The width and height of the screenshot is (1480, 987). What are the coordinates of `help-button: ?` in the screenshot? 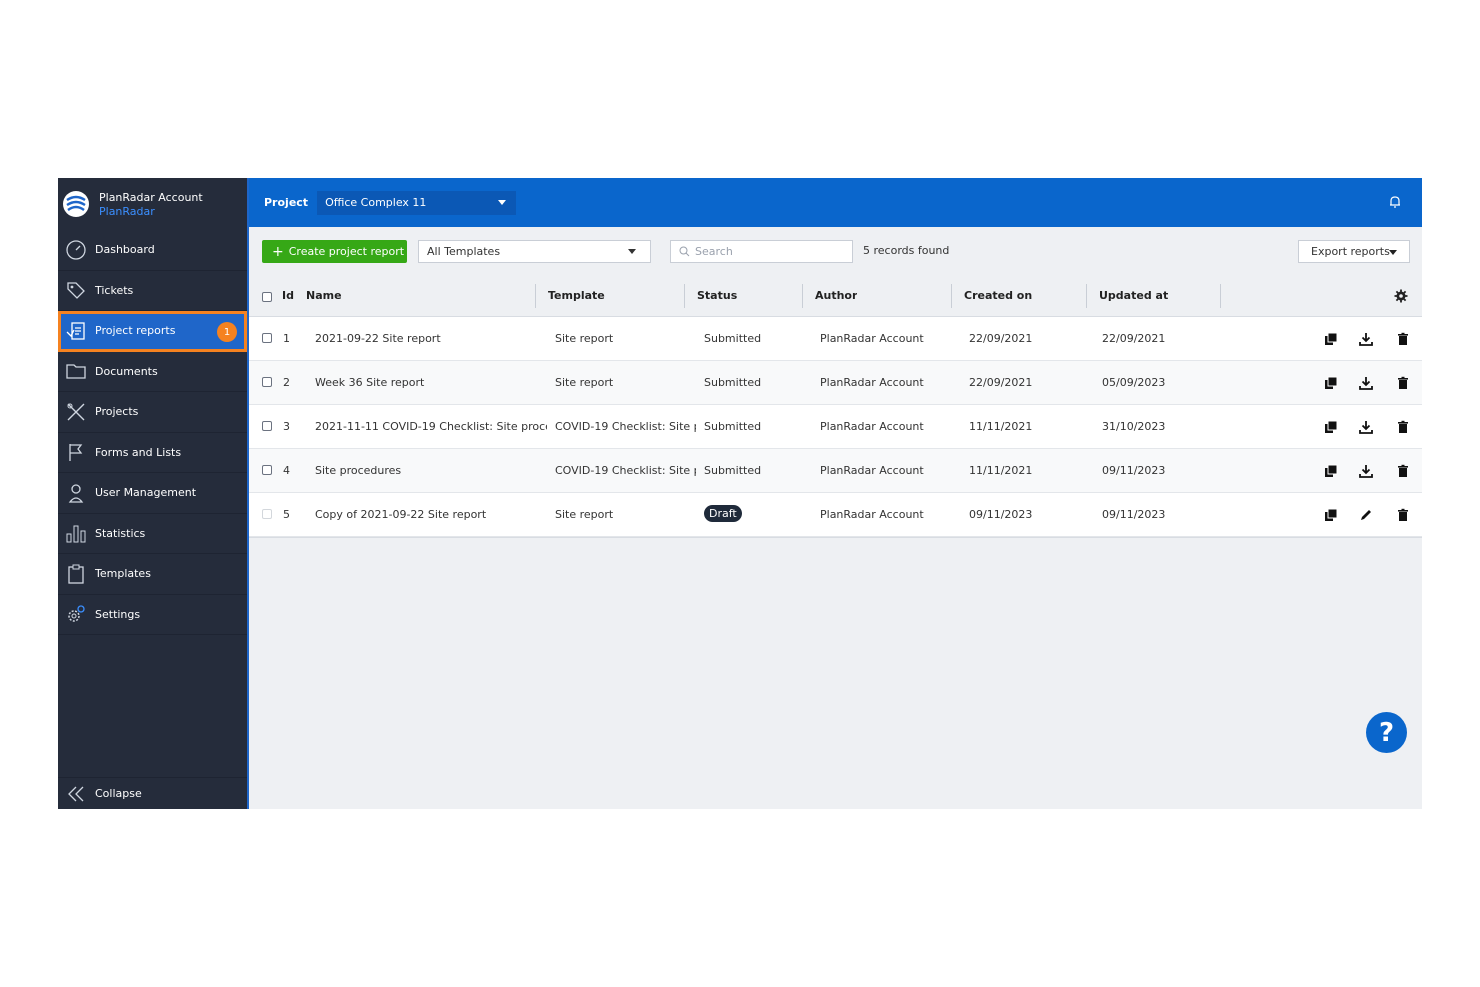 It's located at (1386, 732).